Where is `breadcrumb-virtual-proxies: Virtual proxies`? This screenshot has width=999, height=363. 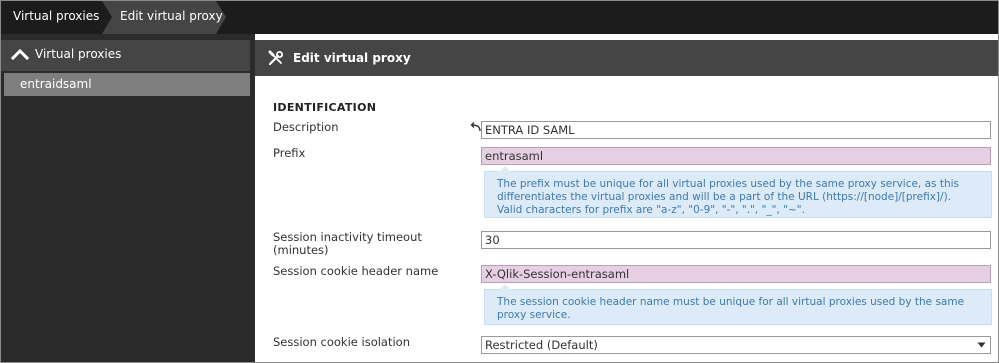
breadcrumb-virtual-proxies: Virtual proxies is located at coordinates (51, 17).